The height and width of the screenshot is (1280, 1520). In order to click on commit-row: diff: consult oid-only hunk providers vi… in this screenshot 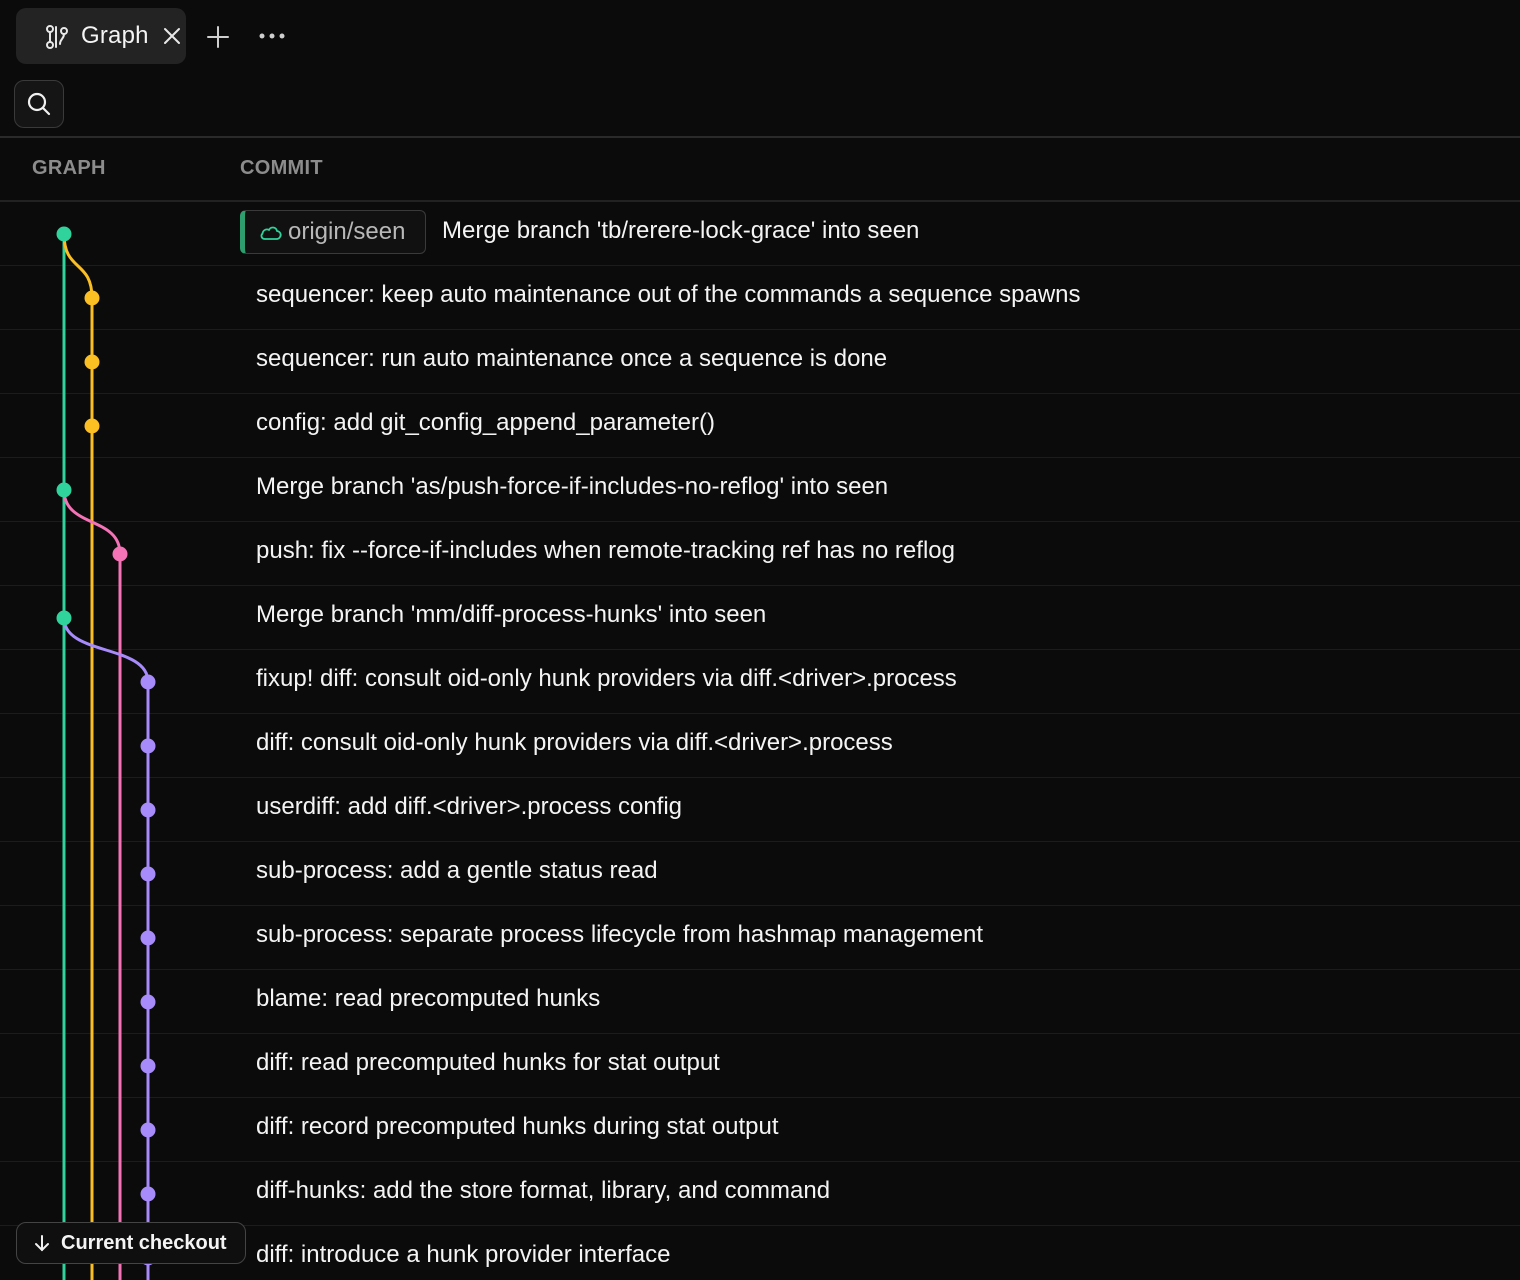, I will do `click(760, 746)`.